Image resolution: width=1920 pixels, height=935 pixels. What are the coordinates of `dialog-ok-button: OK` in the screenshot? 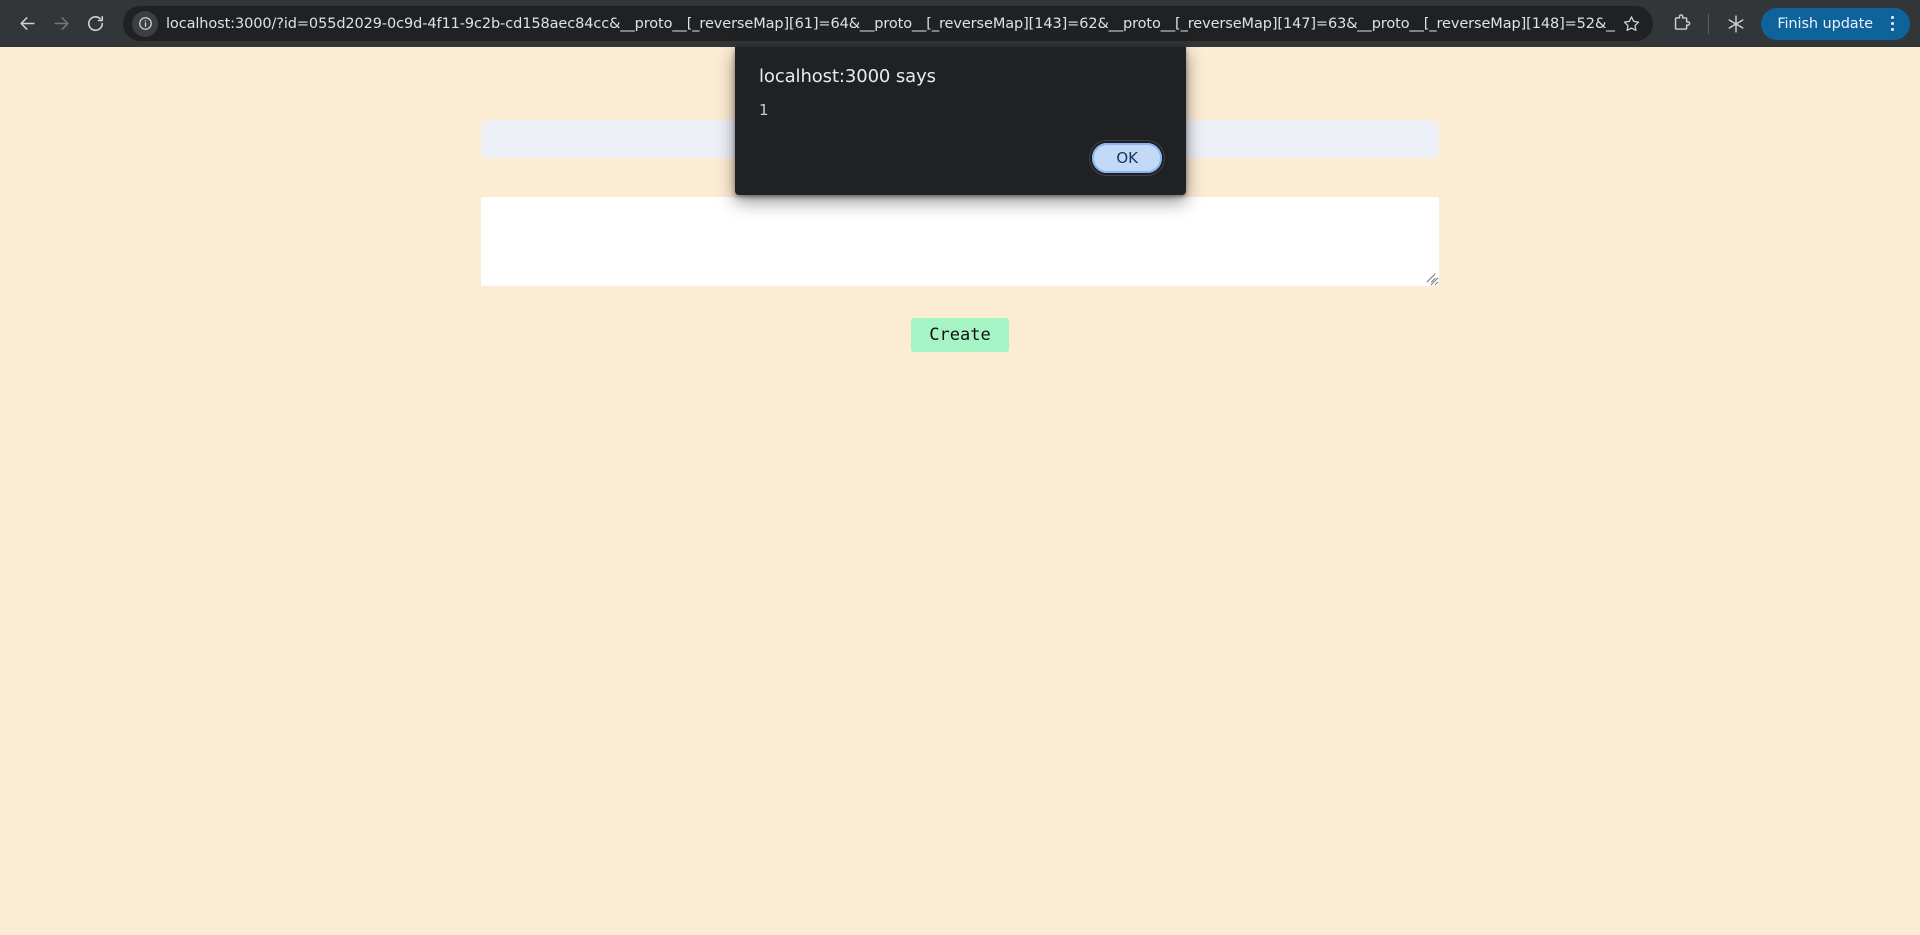 It's located at (1127, 158).